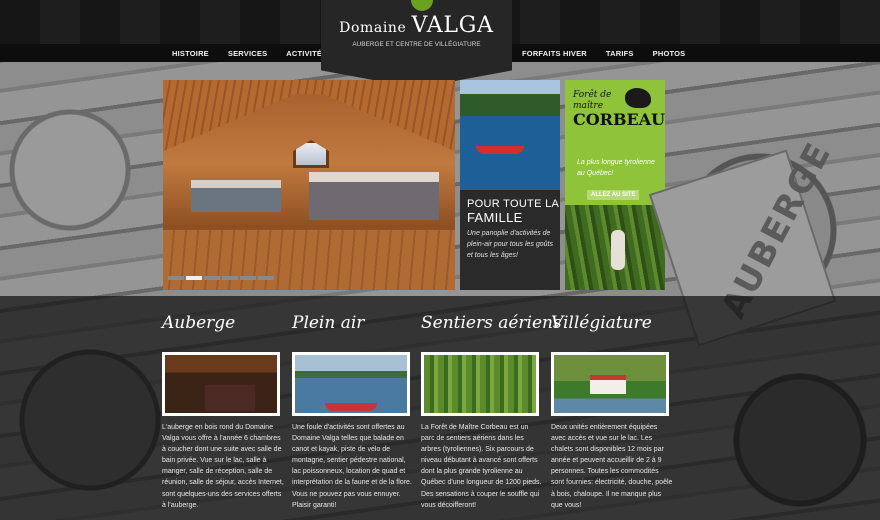  I want to click on logo-word-valga: VALGA, so click(452, 25).